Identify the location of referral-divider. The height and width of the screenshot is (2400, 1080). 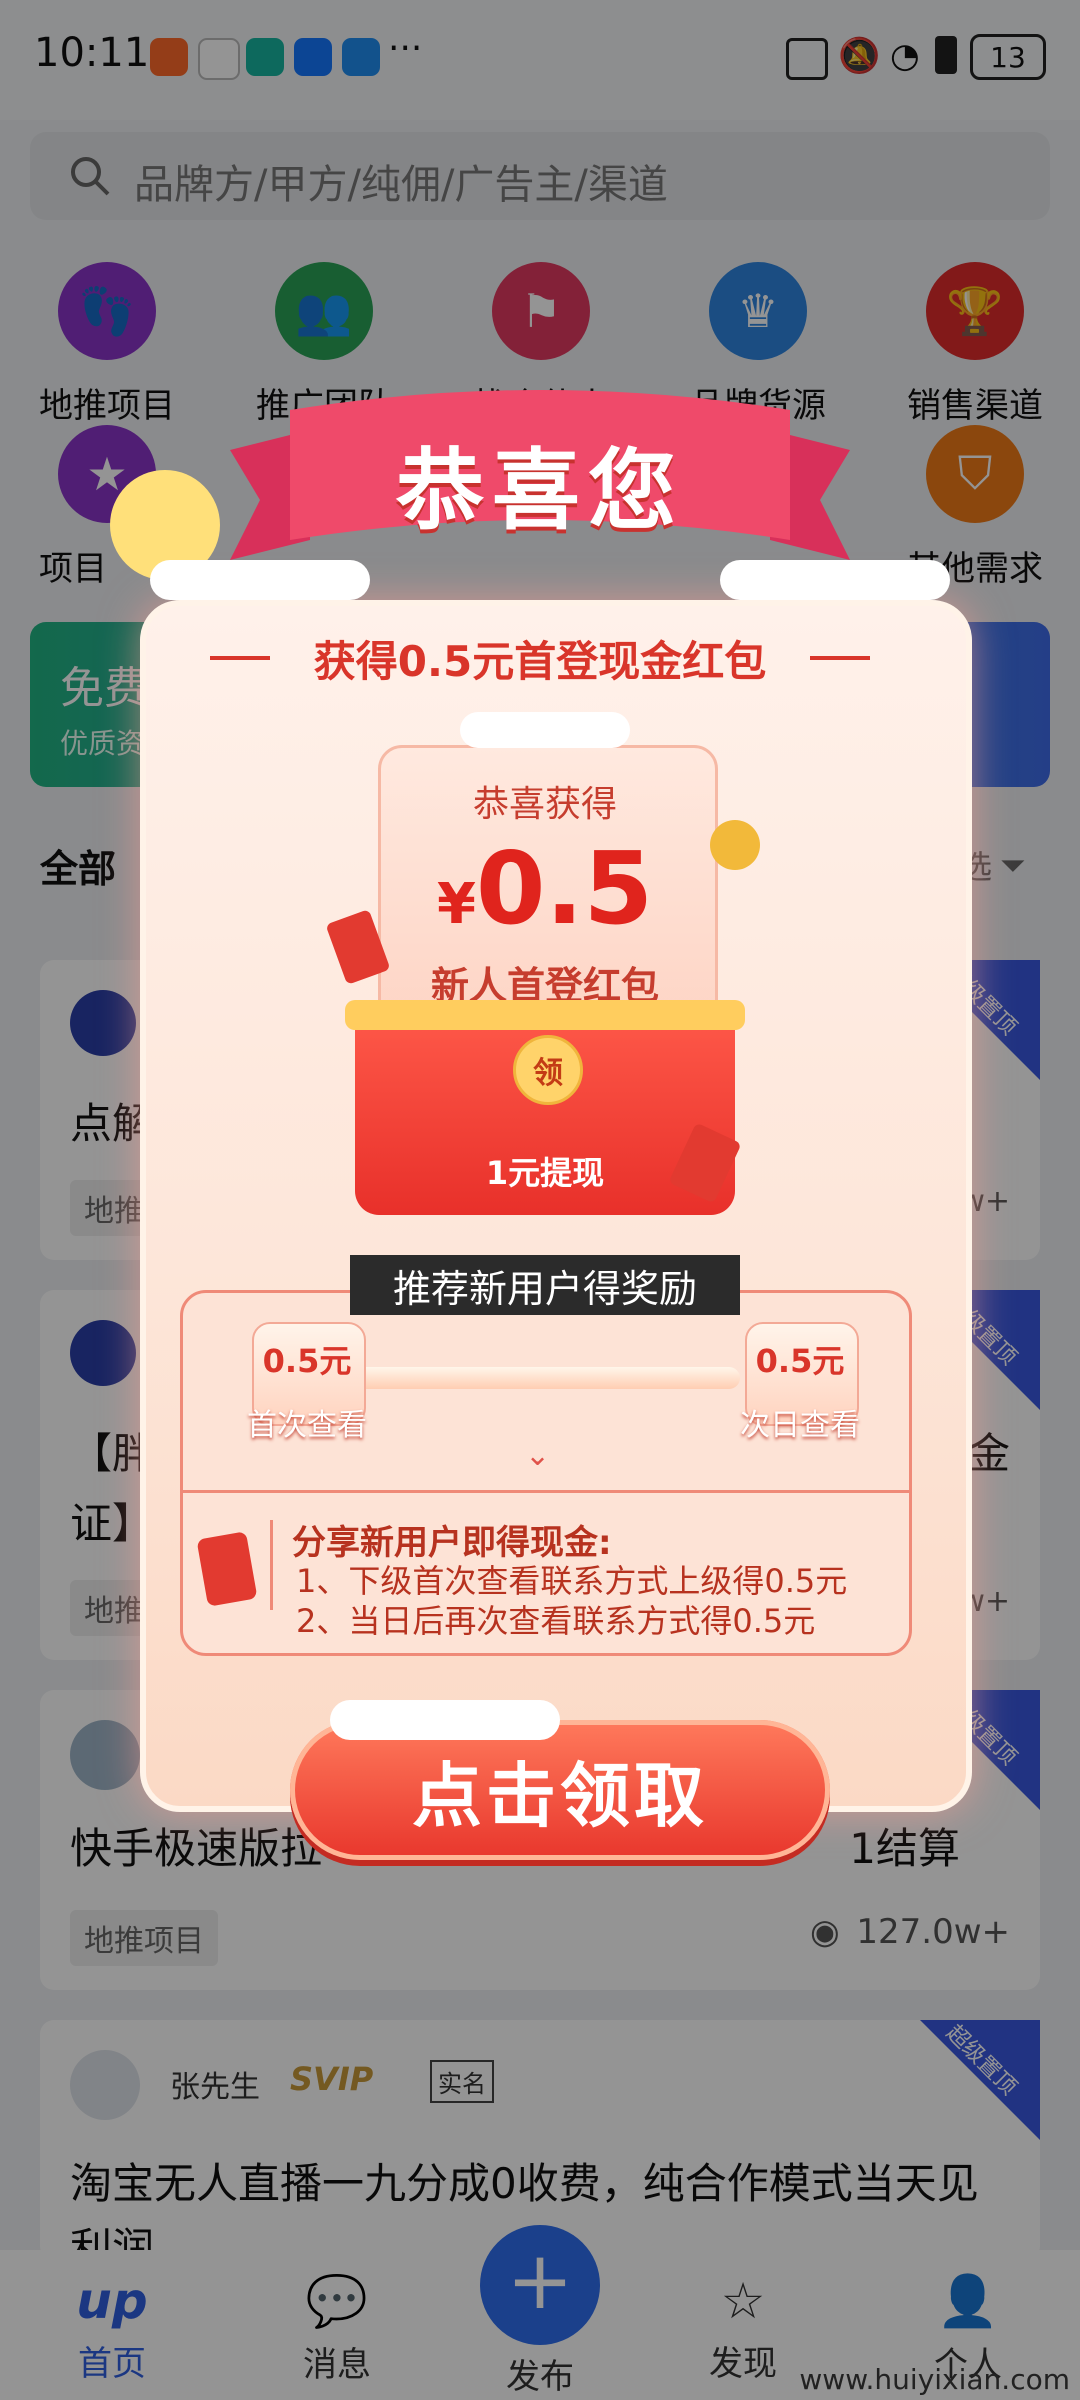
(545, 1491).